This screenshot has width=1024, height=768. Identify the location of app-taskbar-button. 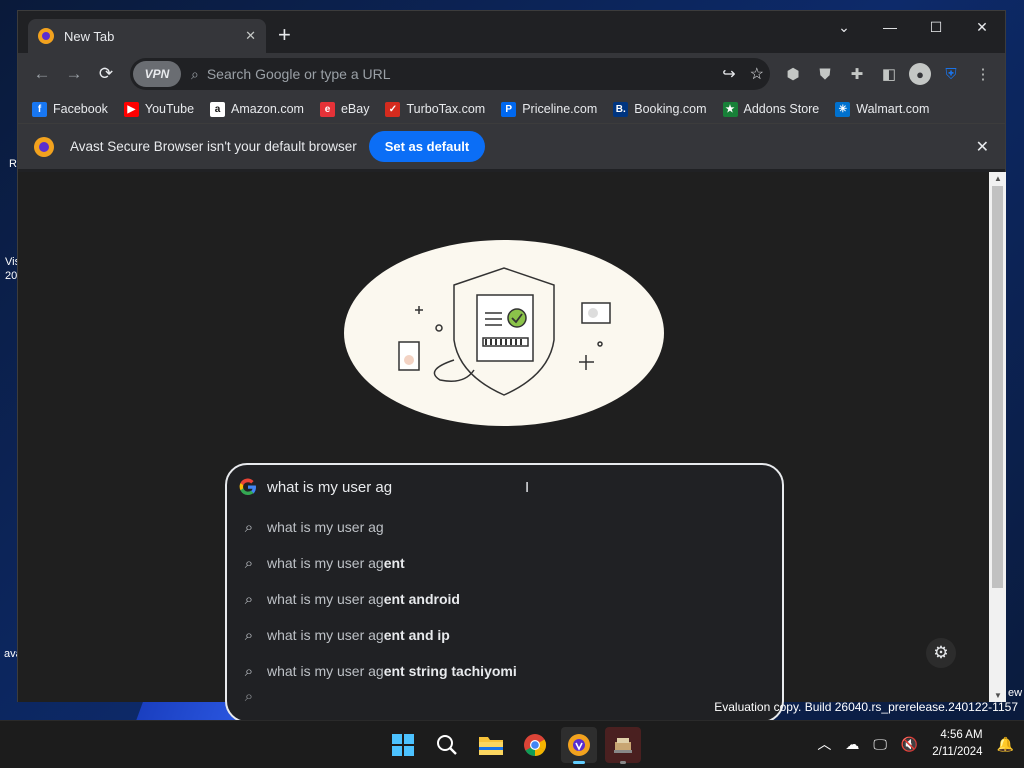
(623, 745).